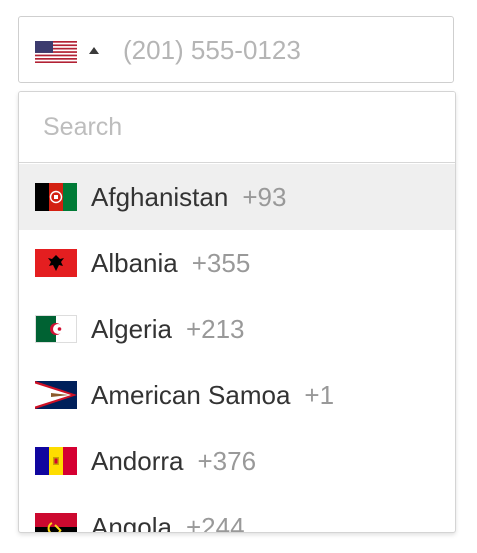 Image resolution: width=477 pixels, height=553 pixels. What do you see at coordinates (56, 522) in the screenshot?
I see `ao-flag-icon` at bounding box center [56, 522].